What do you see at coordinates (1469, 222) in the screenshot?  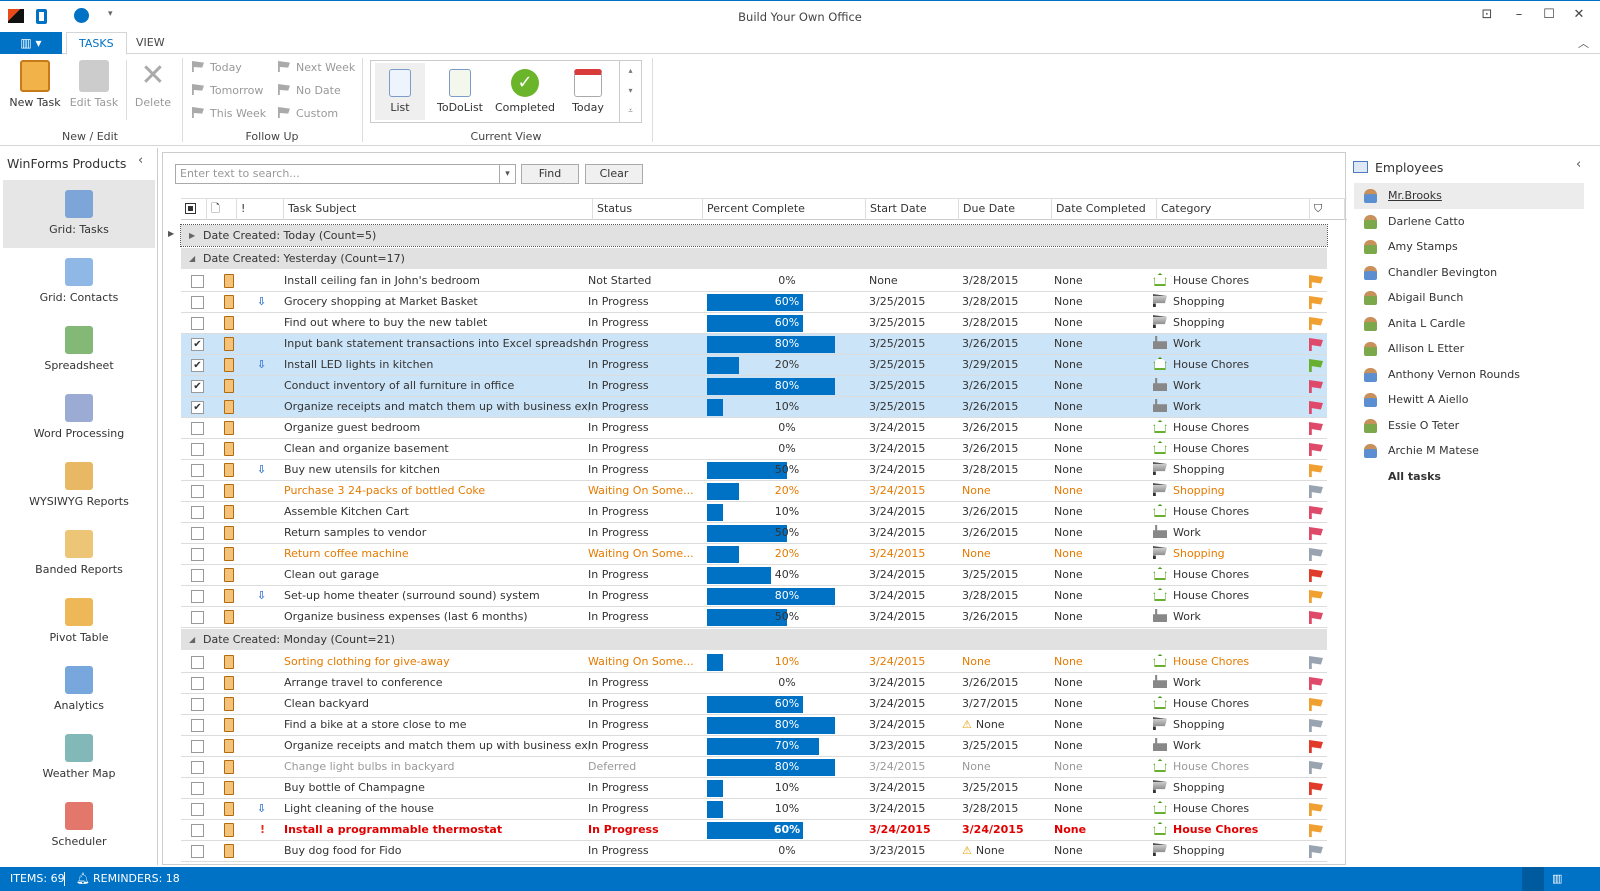 I see `employee-item: Darlene Catto` at bounding box center [1469, 222].